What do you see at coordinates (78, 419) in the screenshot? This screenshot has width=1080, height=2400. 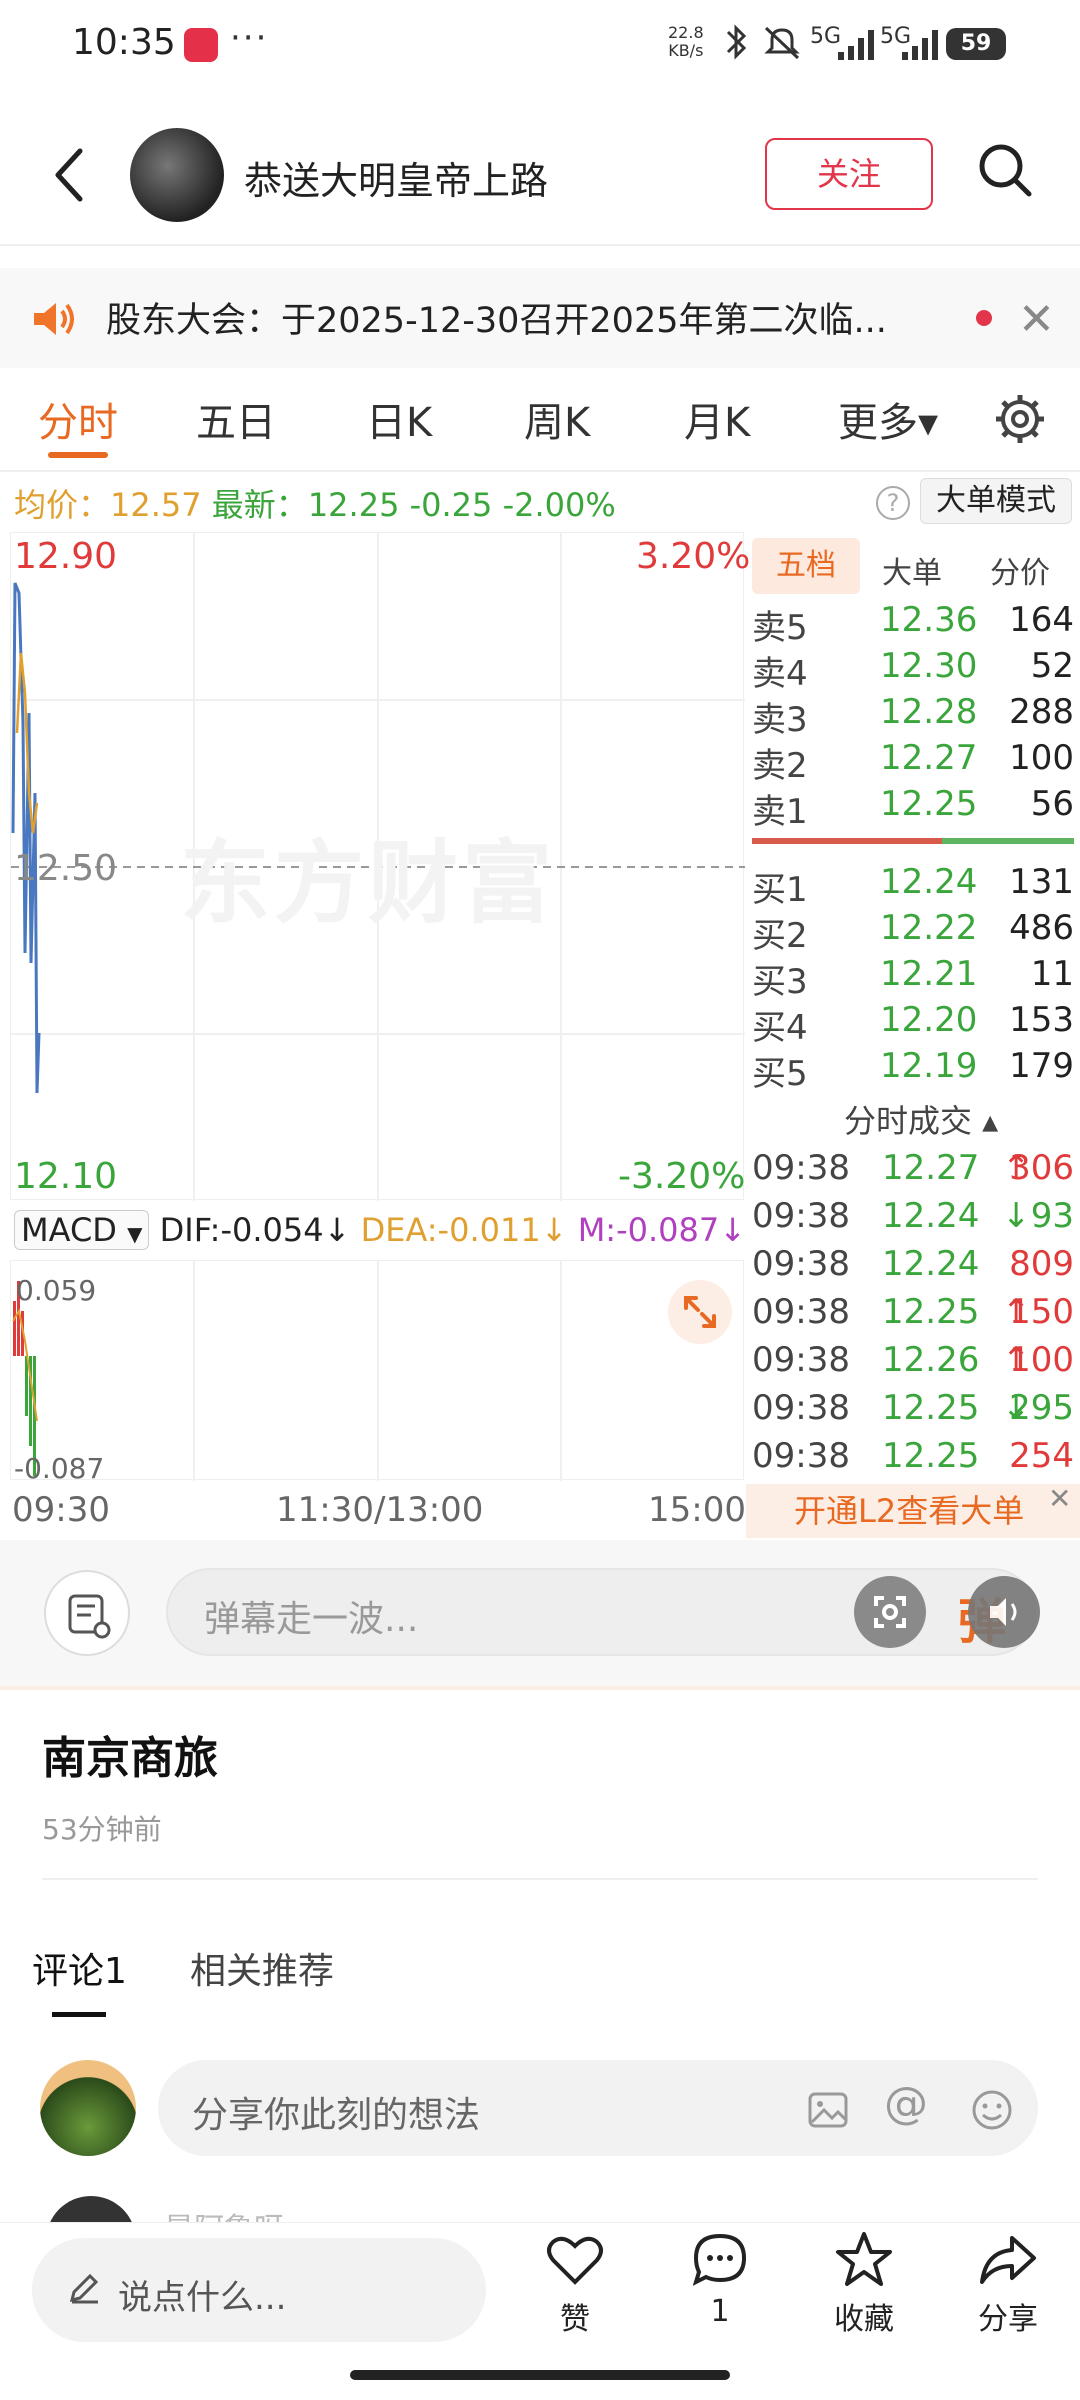 I see `tab-intraday: 分时` at bounding box center [78, 419].